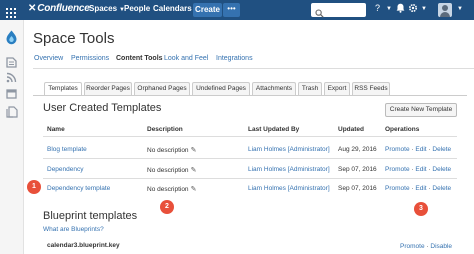  Describe the element at coordinates (250, 95) in the screenshot. I see `tabs-divider` at that location.